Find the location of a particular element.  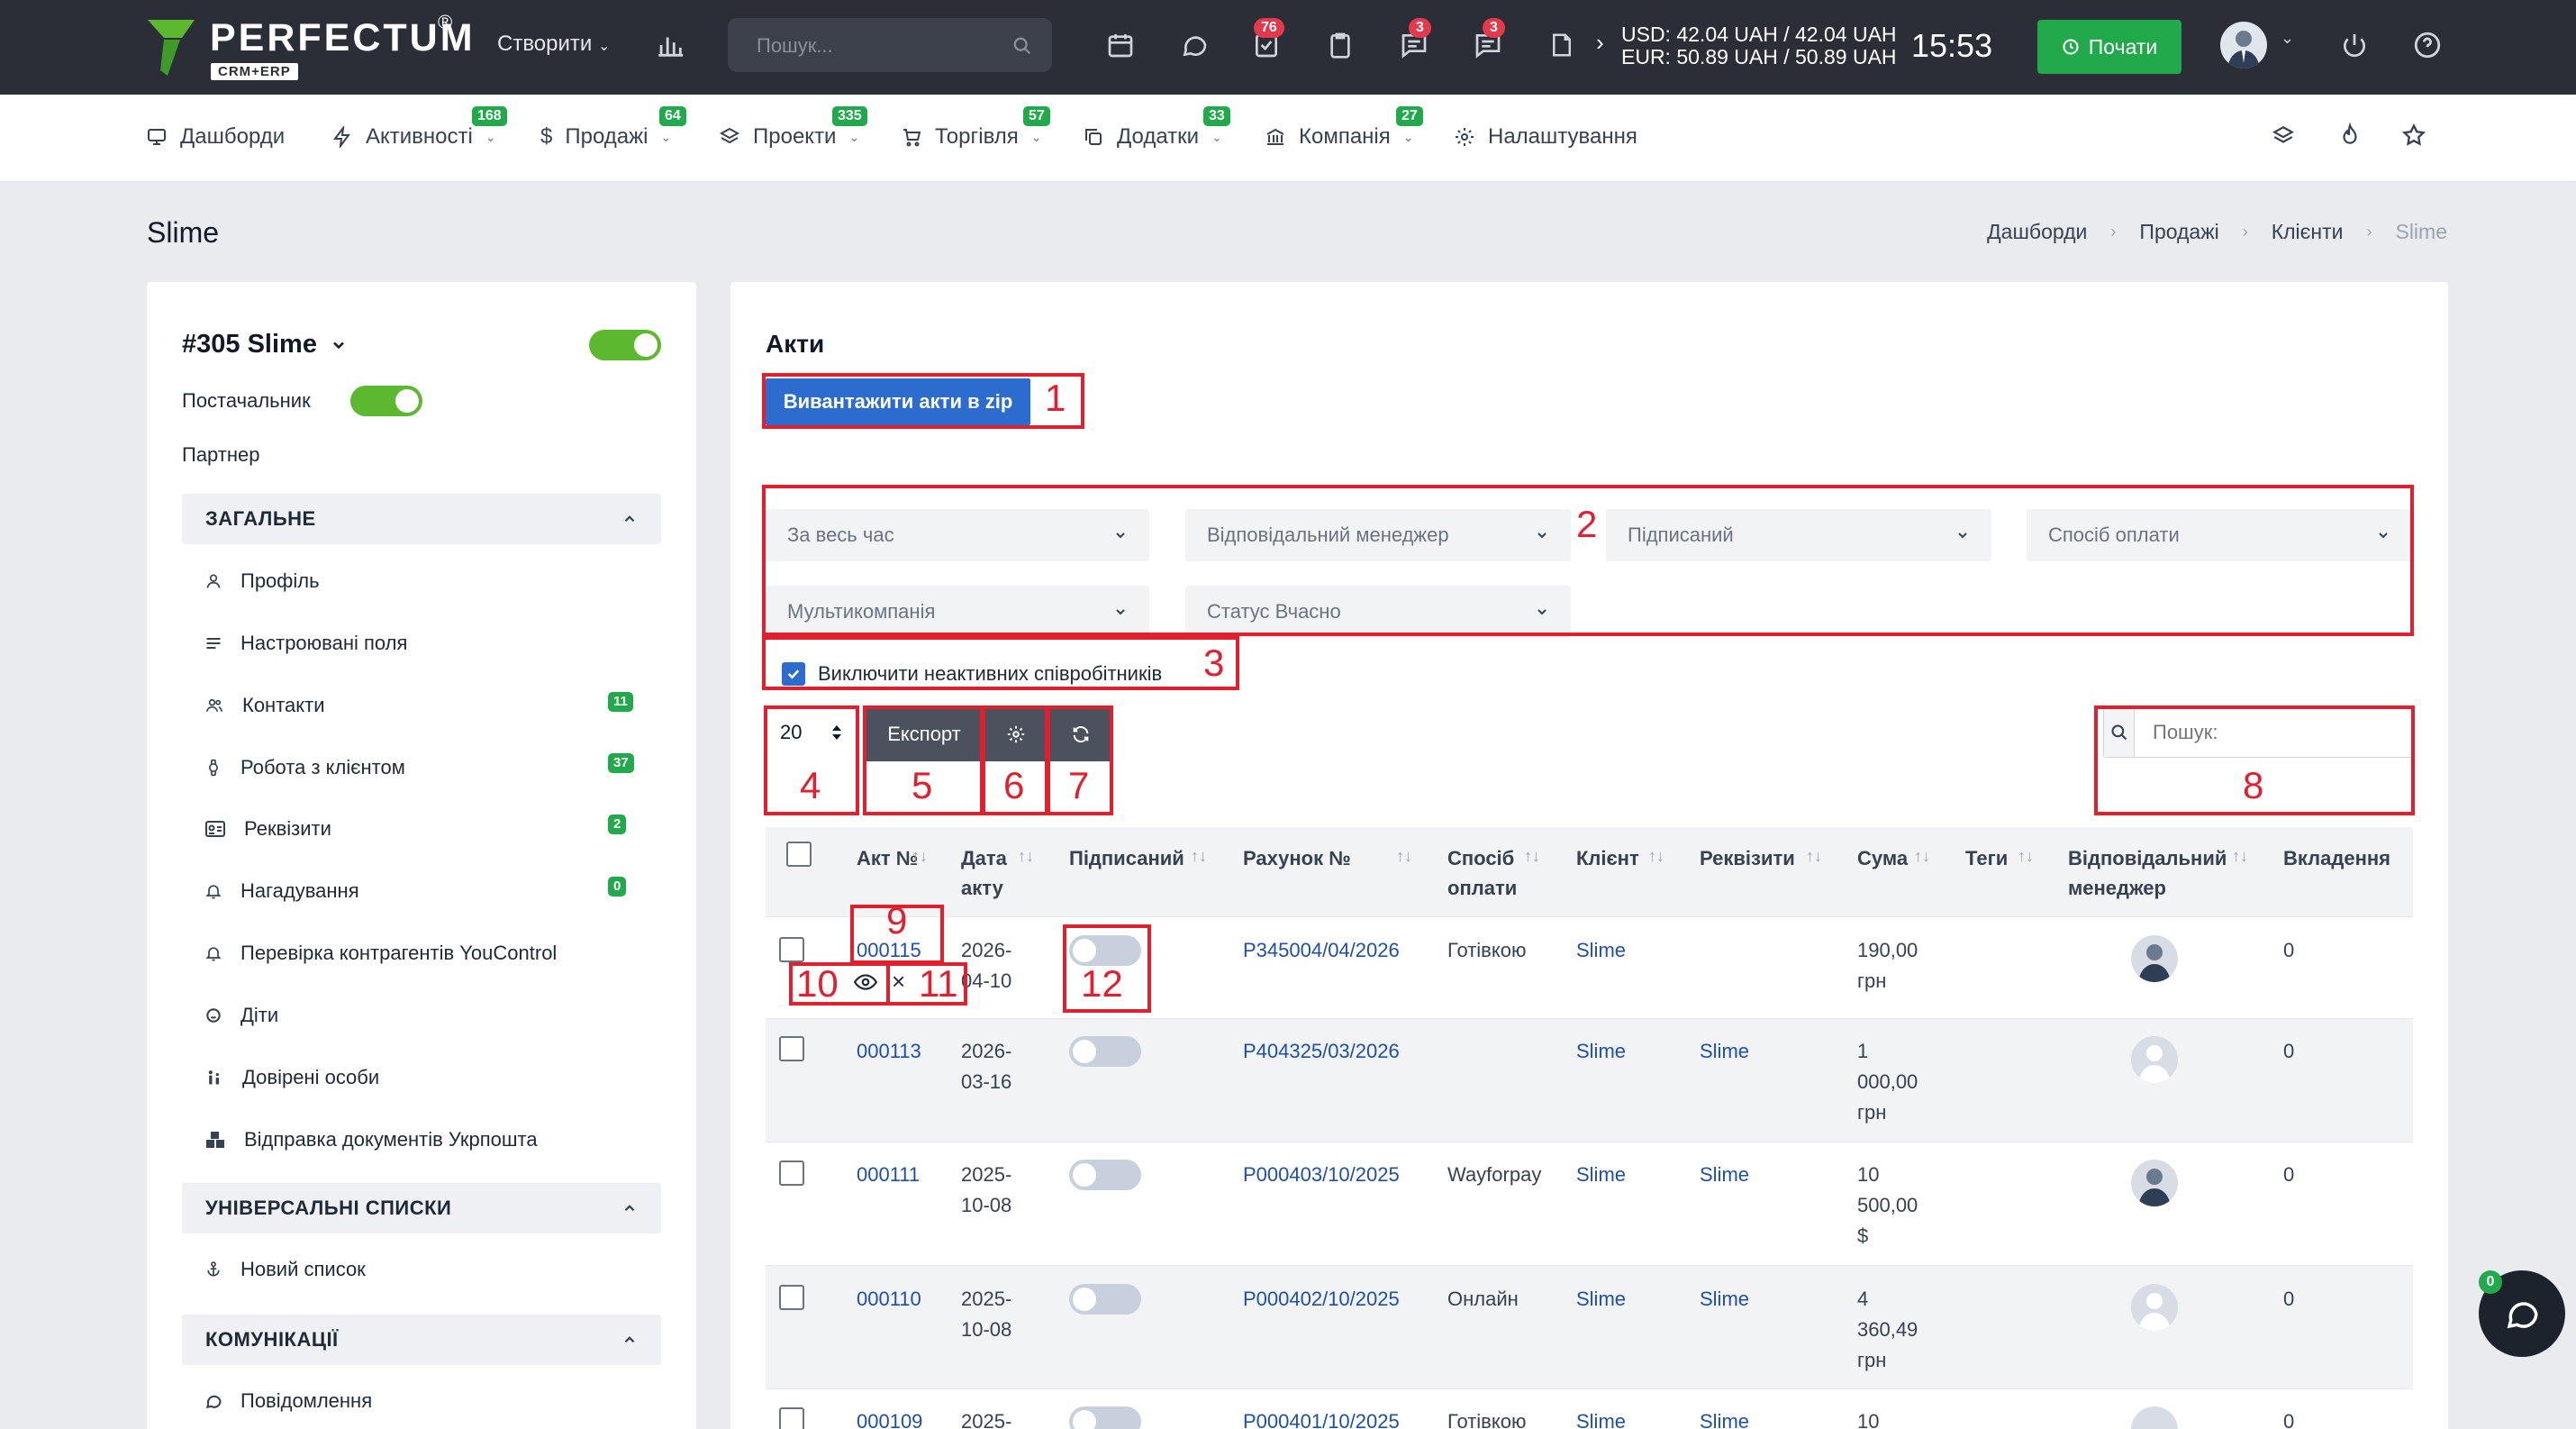

menu-settings: Налаштування is located at coordinates (1545, 137).